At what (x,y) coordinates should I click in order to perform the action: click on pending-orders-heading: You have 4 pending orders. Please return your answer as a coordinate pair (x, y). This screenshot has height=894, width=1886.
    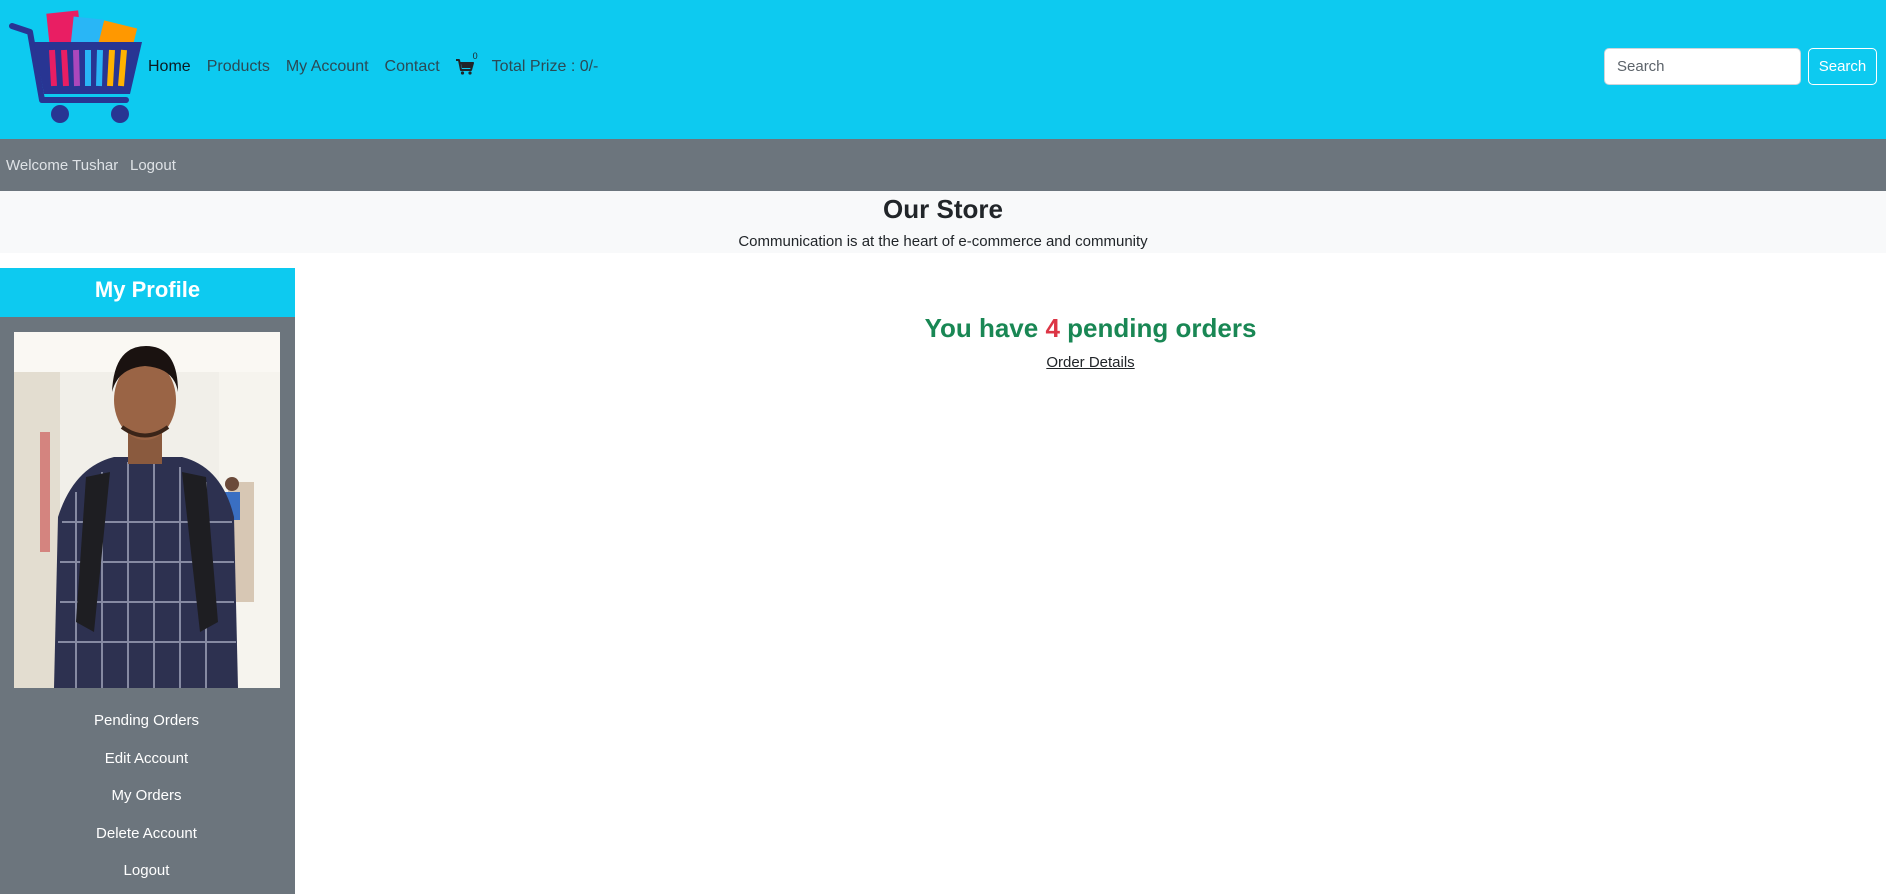
    Looking at the image, I should click on (1090, 328).